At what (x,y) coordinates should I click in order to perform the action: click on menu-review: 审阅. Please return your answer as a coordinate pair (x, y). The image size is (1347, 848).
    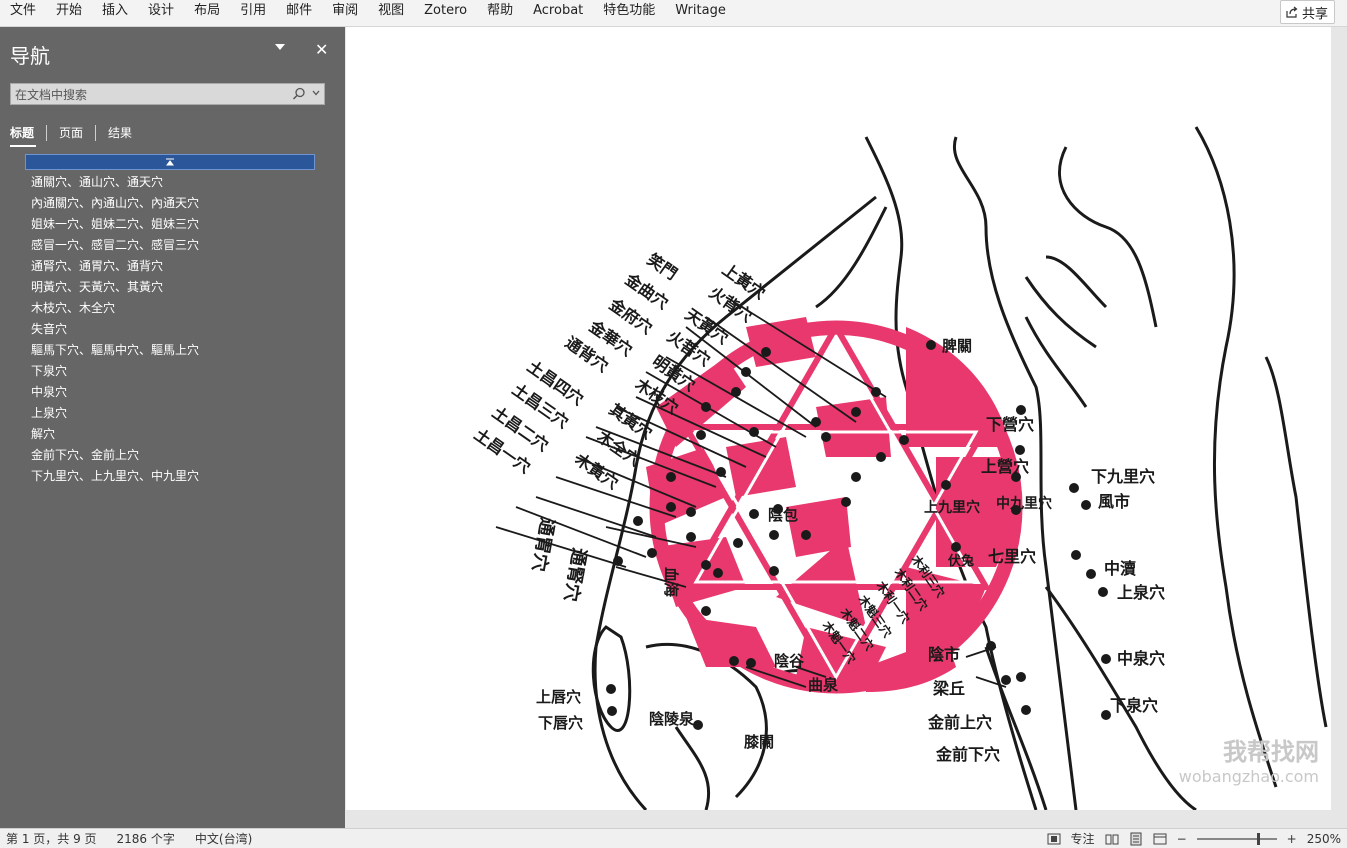
    Looking at the image, I should click on (345, 13).